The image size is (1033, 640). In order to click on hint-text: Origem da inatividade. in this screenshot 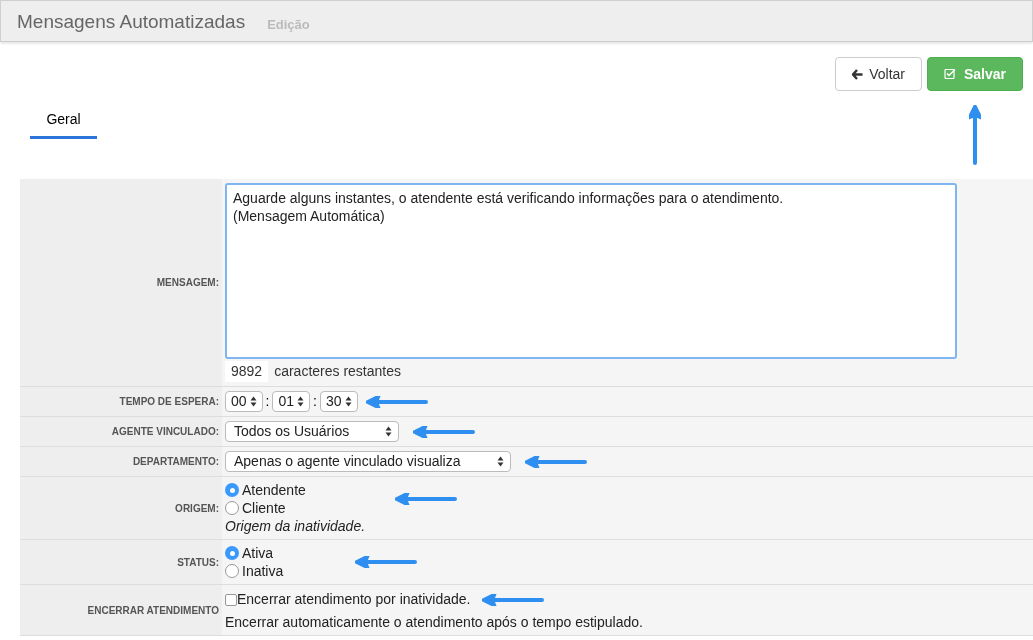, I will do `click(296, 526)`.